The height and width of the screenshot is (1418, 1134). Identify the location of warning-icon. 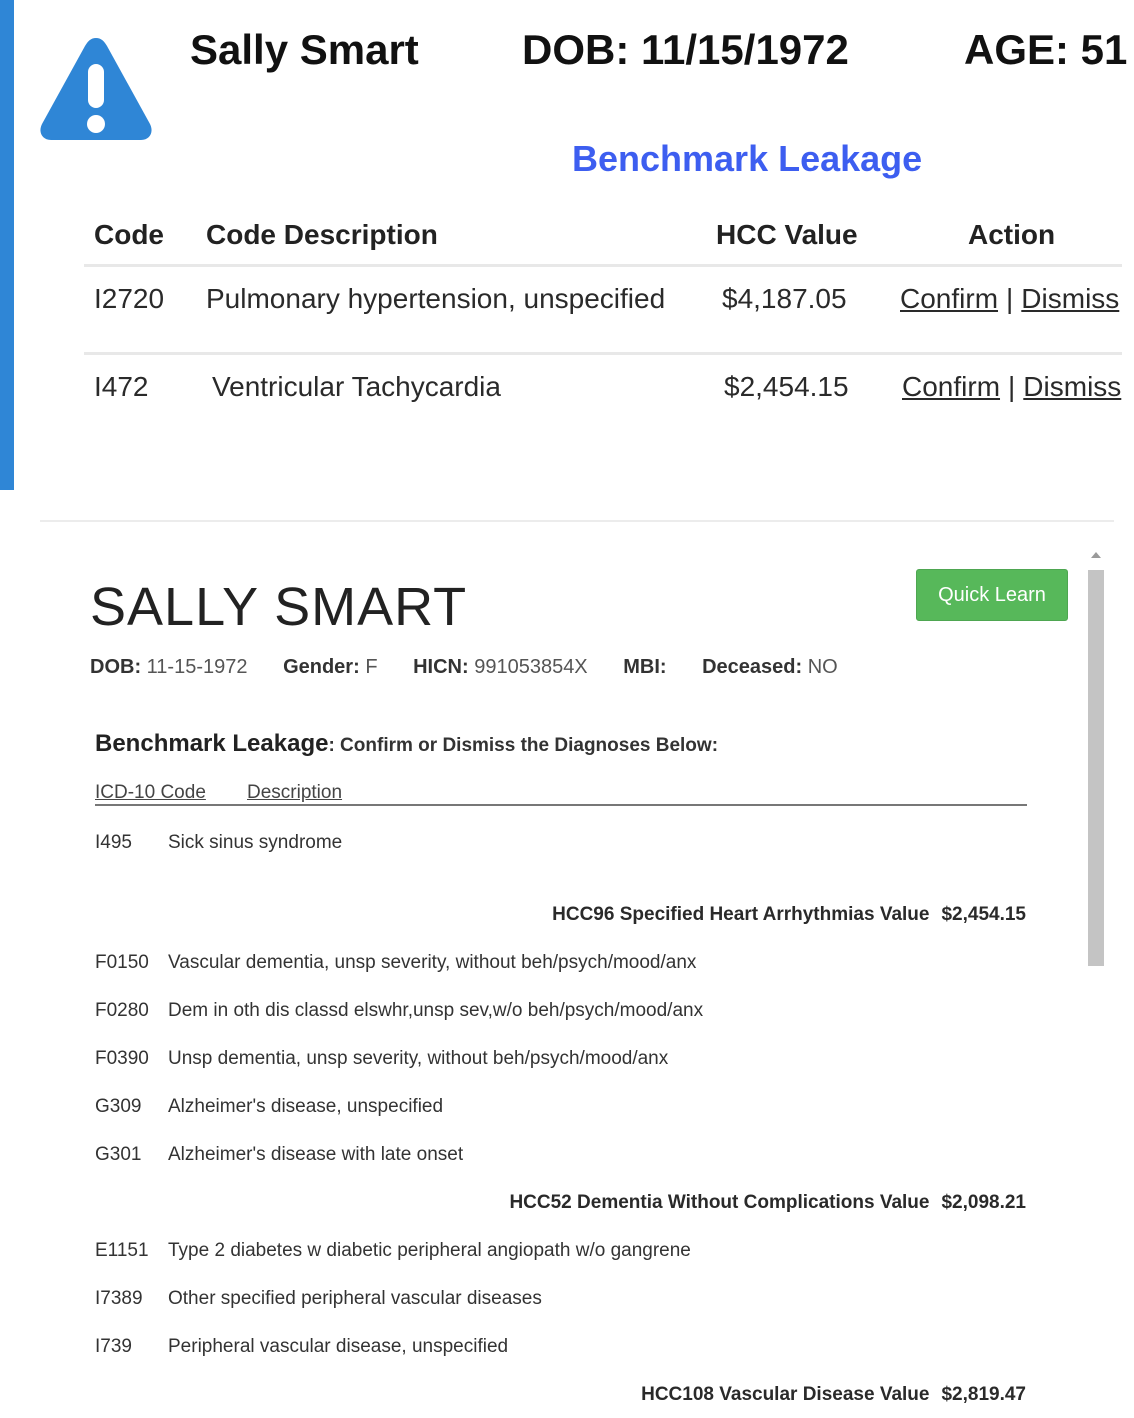
(96, 89).